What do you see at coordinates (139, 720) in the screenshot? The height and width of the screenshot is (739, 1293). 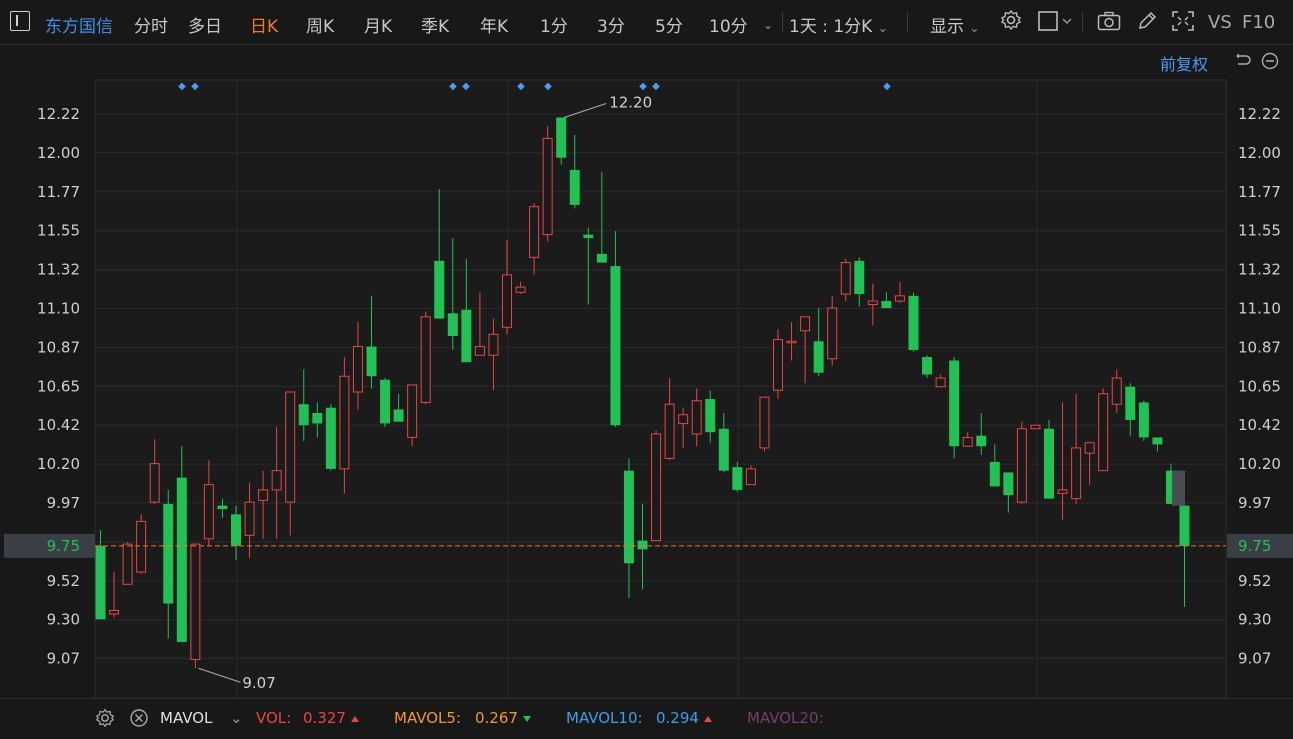 I see `close-indicator-icon` at bounding box center [139, 720].